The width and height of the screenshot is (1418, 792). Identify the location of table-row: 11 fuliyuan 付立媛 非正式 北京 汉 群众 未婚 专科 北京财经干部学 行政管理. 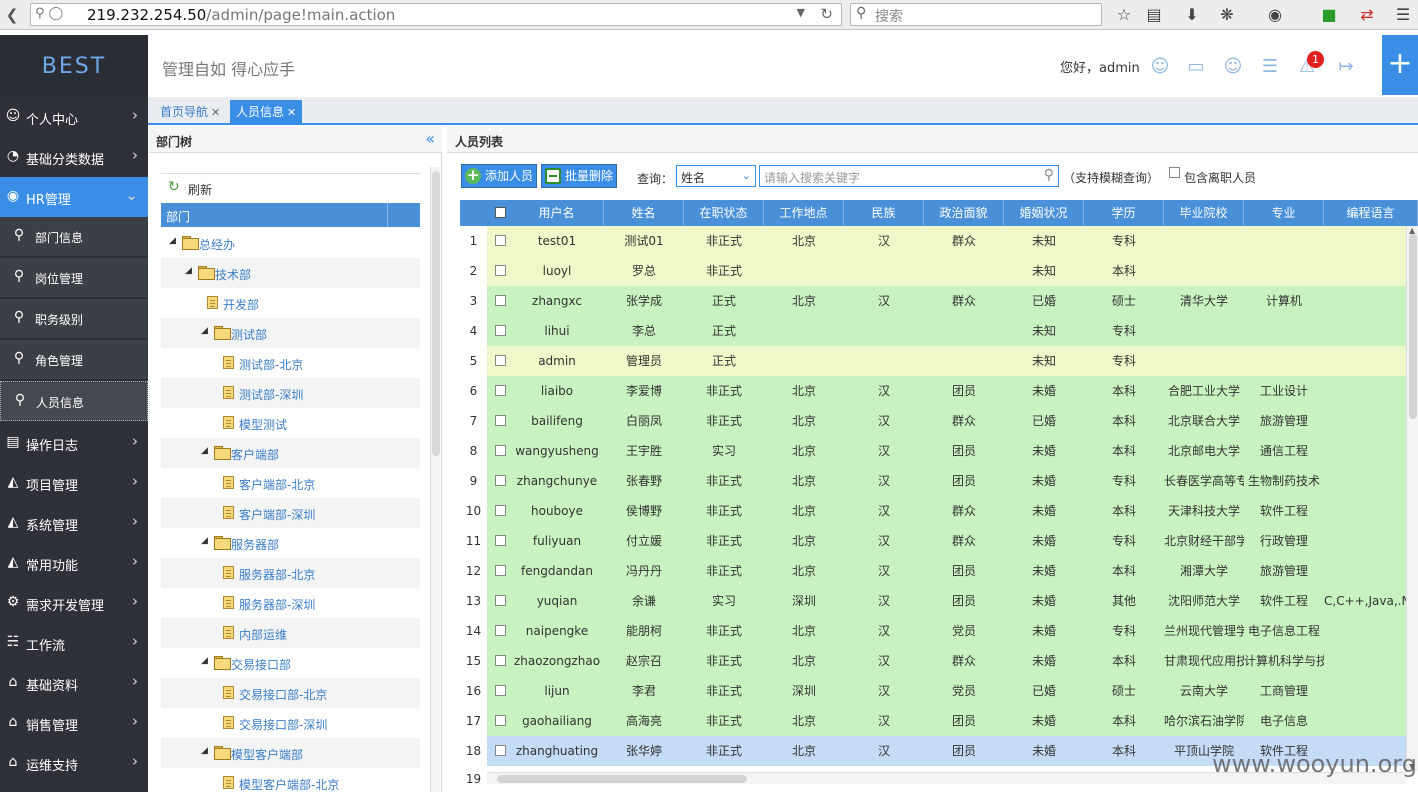
(933, 541).